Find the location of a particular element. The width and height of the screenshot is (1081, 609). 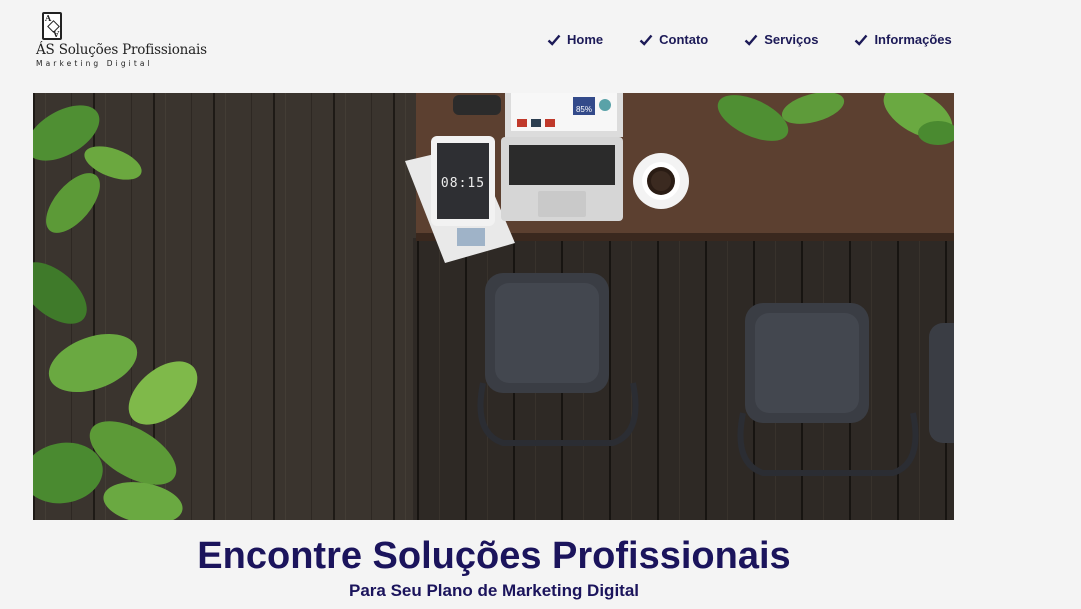

nav-item-home: Home is located at coordinates (575, 39).